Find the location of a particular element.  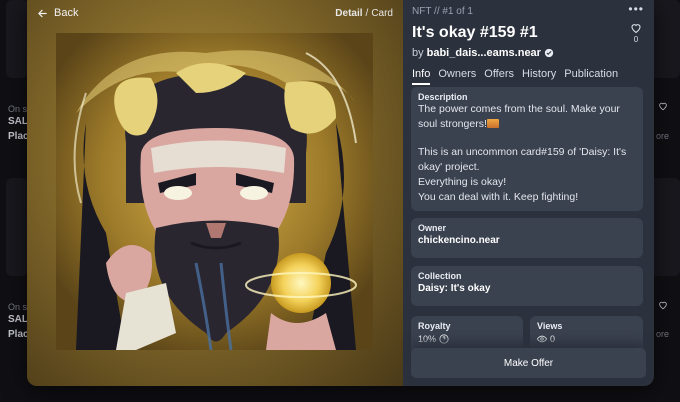

back-button: Back is located at coordinates (57, 13).